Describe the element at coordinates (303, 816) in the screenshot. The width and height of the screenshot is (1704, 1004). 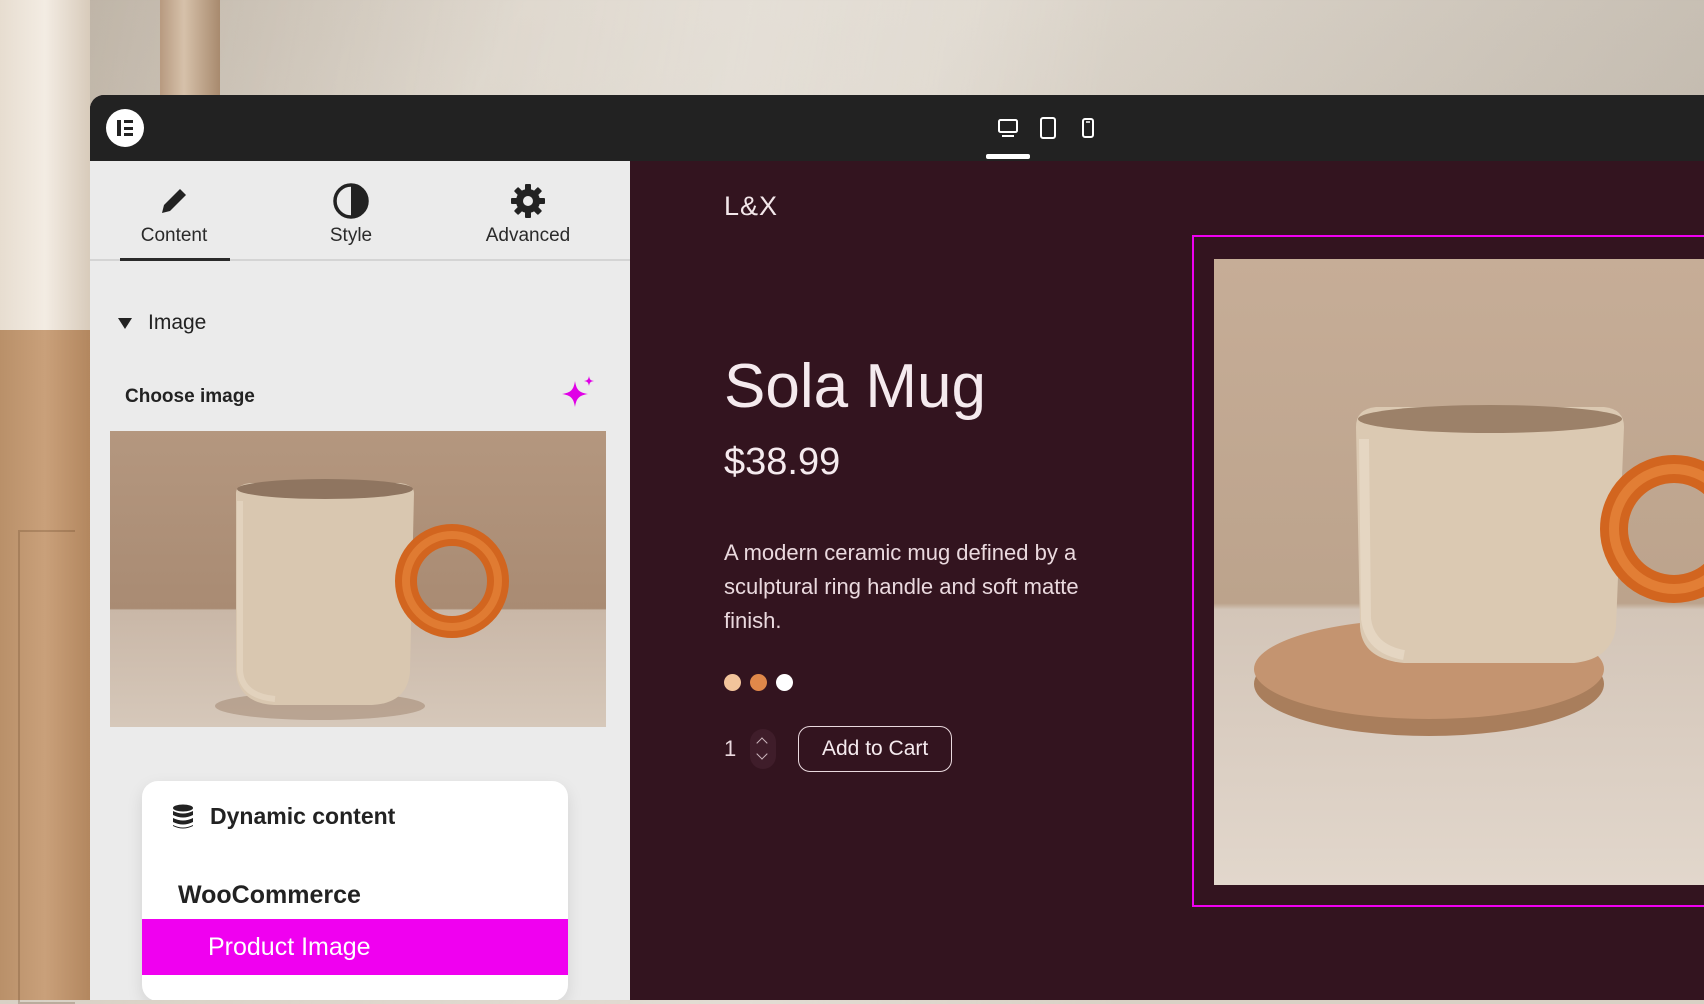
I see `dynamic-content-title: Dynamic content` at that location.